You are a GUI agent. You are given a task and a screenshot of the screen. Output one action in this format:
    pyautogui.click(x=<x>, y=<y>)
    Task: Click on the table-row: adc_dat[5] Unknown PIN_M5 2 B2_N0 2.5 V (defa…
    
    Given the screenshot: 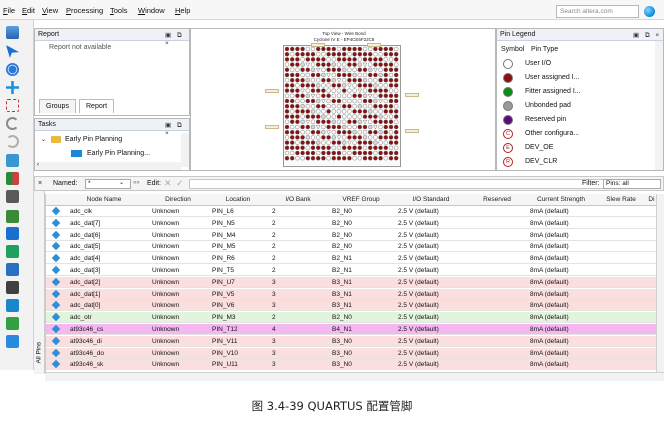 What is the action you would take?
    pyautogui.click(x=351, y=247)
    